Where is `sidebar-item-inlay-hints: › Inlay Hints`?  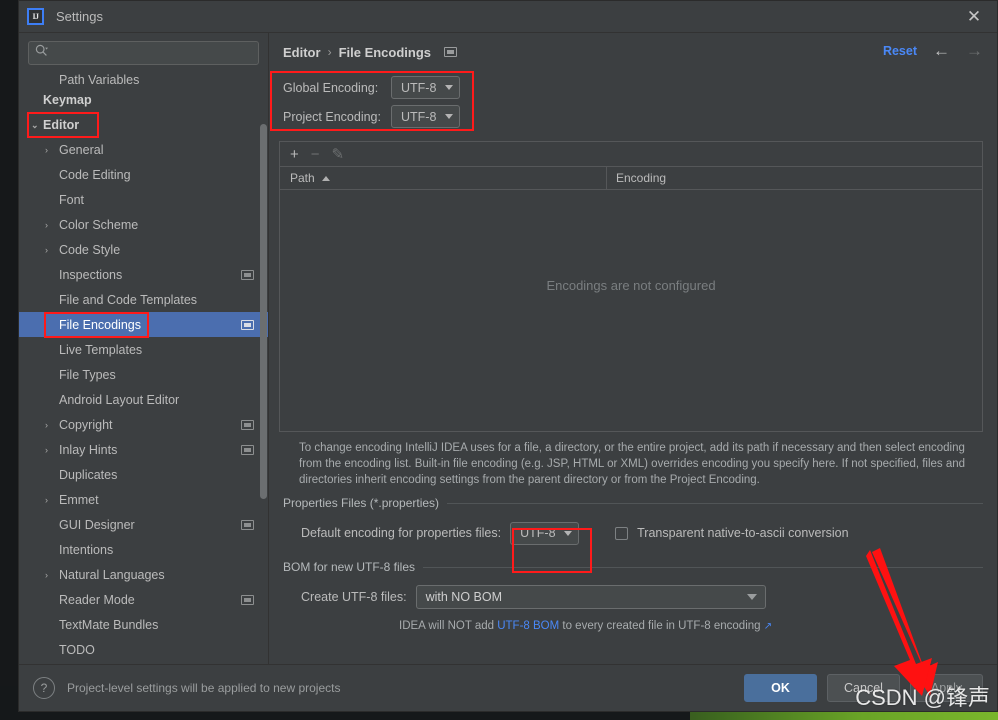
sidebar-item-inlay-hints: › Inlay Hints is located at coordinates (143, 449).